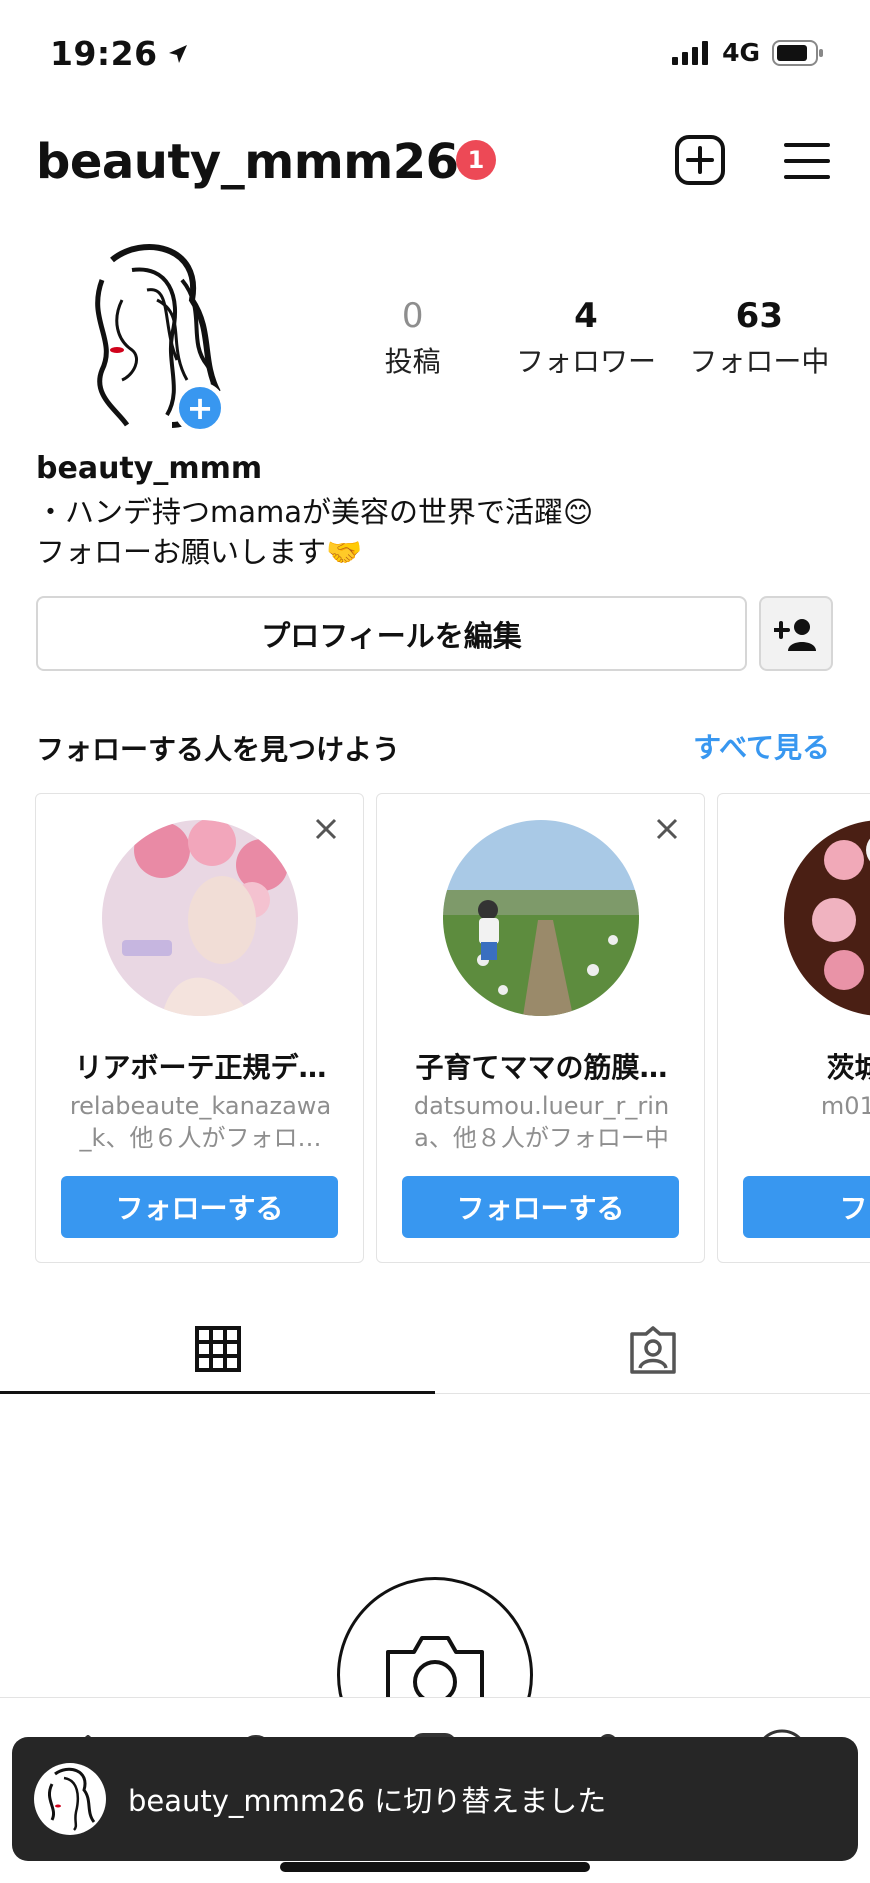 This screenshot has height=1883, width=870. What do you see at coordinates (314, 532) in the screenshot?
I see `bio: ・ハンデ持つmamaが美容の世界で活躍😊 フォローお願いします🤝` at bounding box center [314, 532].